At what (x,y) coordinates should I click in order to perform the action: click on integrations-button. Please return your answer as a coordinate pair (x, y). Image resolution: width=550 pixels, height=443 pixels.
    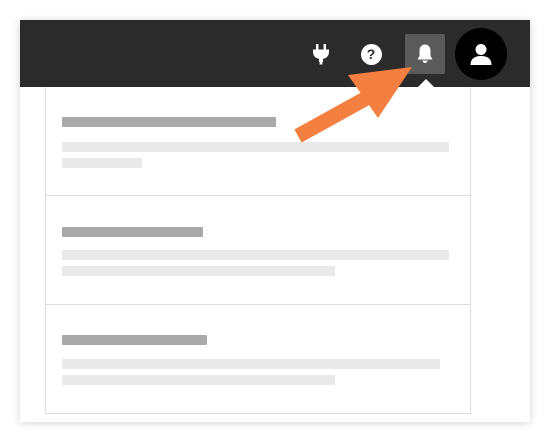
    Looking at the image, I should click on (321, 54).